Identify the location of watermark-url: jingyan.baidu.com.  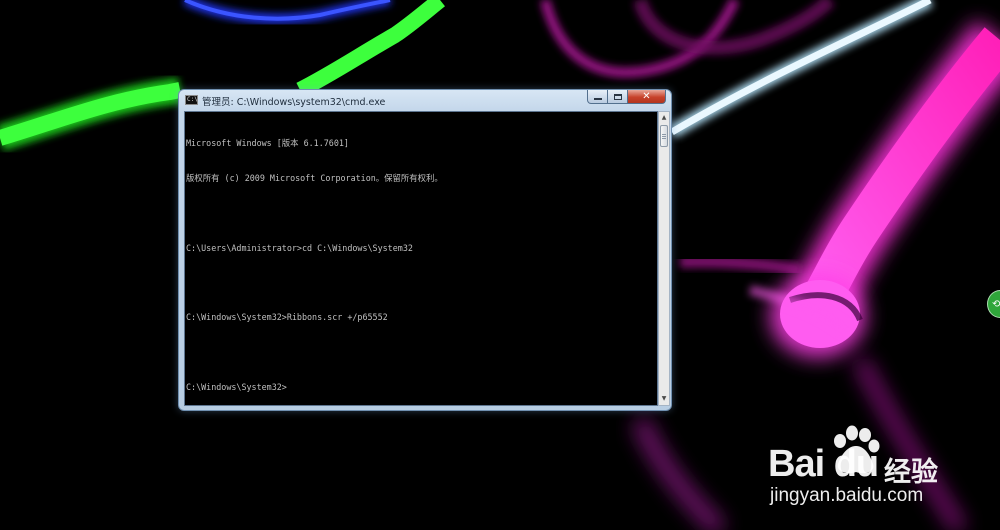
(847, 495).